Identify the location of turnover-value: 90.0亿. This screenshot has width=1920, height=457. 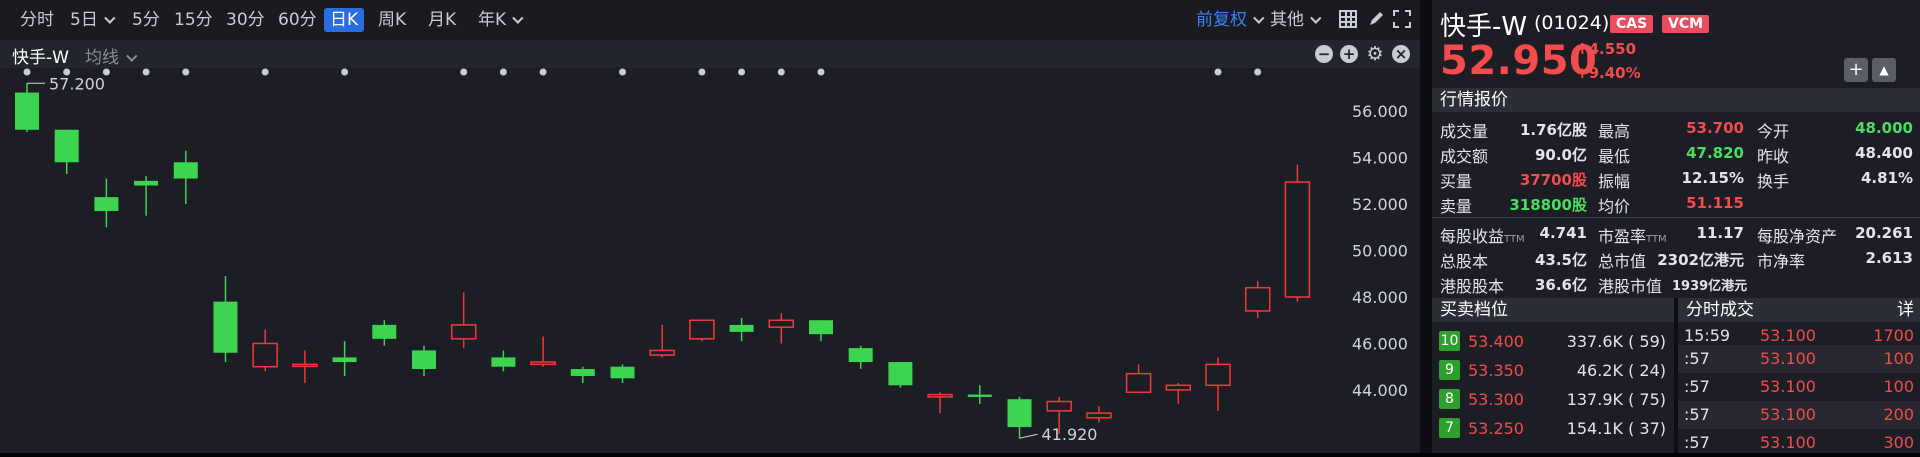
(1560, 155).